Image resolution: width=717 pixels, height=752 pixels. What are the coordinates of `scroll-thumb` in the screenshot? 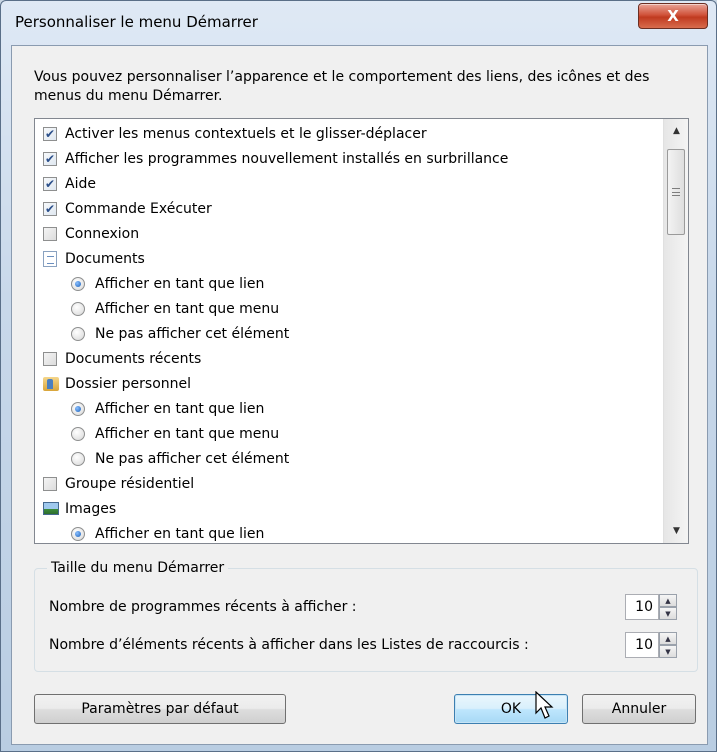 It's located at (676, 192).